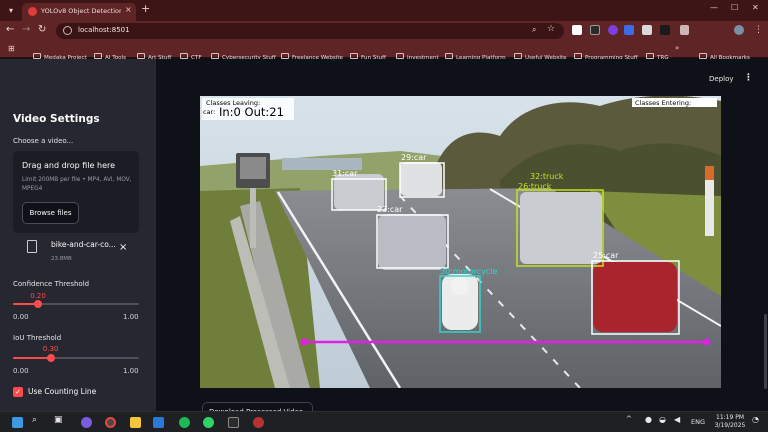 This screenshot has width=768, height=432. I want to click on detection-label: 25:car, so click(606, 255).